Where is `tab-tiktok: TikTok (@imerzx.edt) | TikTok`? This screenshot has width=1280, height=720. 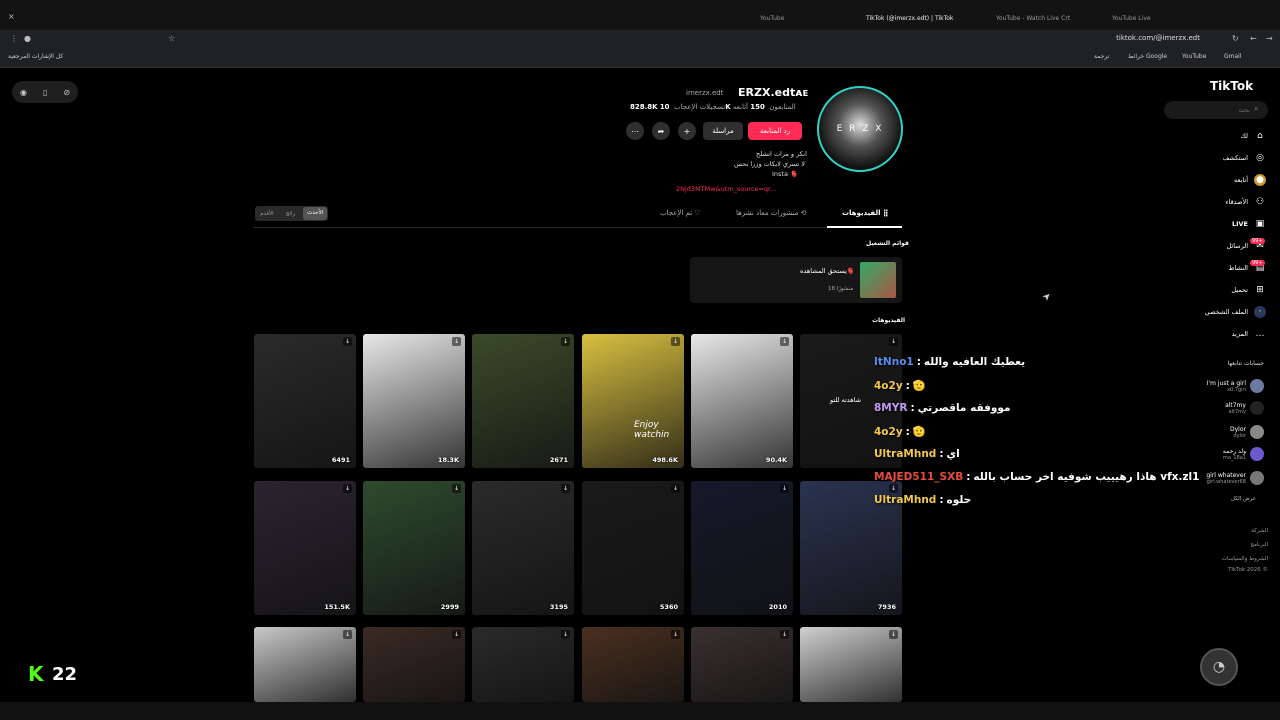
tab-tiktok: TikTok (@imerzx.edt) | TikTok is located at coordinates (909, 18).